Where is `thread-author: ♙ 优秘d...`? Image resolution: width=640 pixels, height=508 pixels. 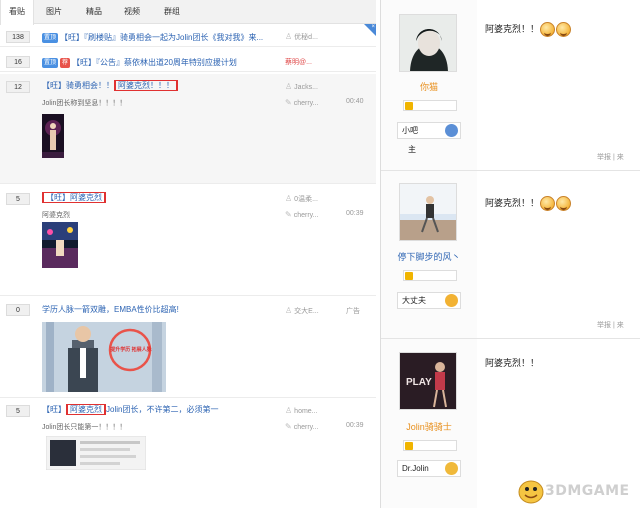 thread-author: ♙ 优秘d... is located at coordinates (316, 37).